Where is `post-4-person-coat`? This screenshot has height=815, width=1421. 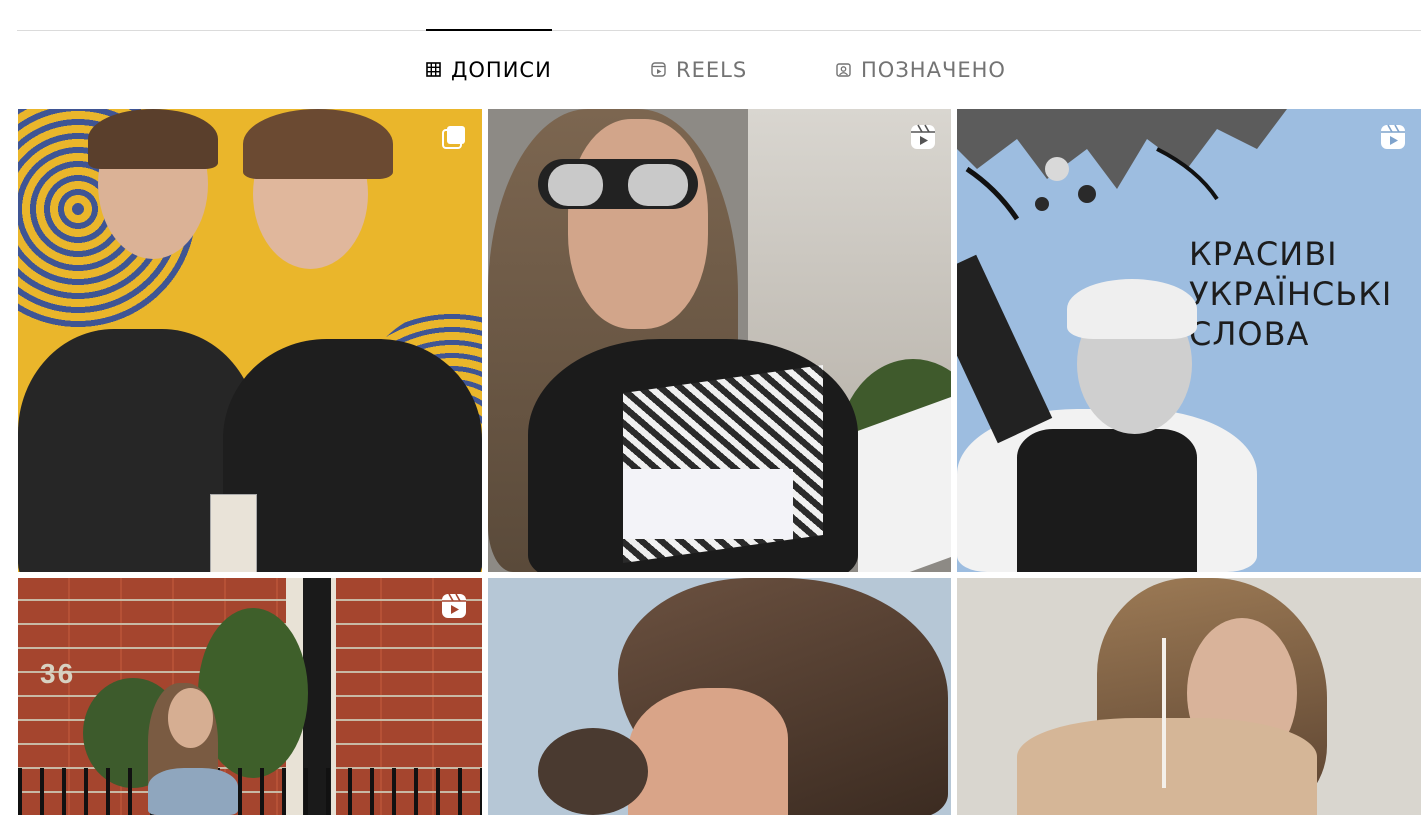 post-4-person-coat is located at coordinates (193, 791).